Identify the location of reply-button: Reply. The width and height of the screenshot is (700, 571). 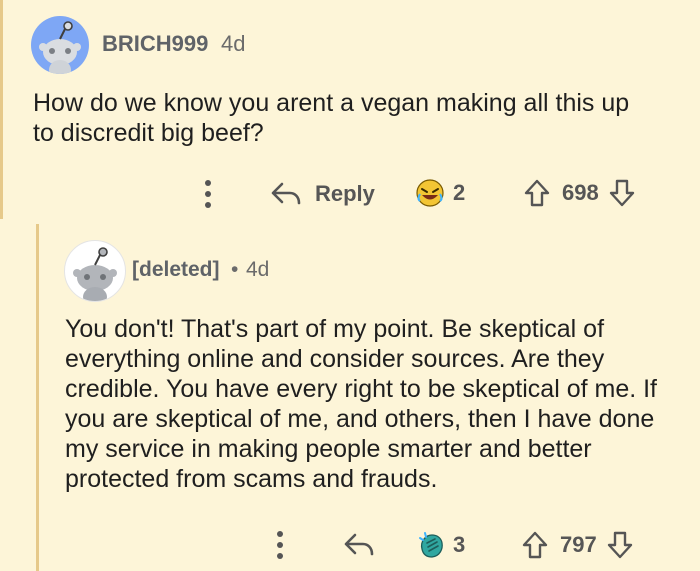
(322, 194).